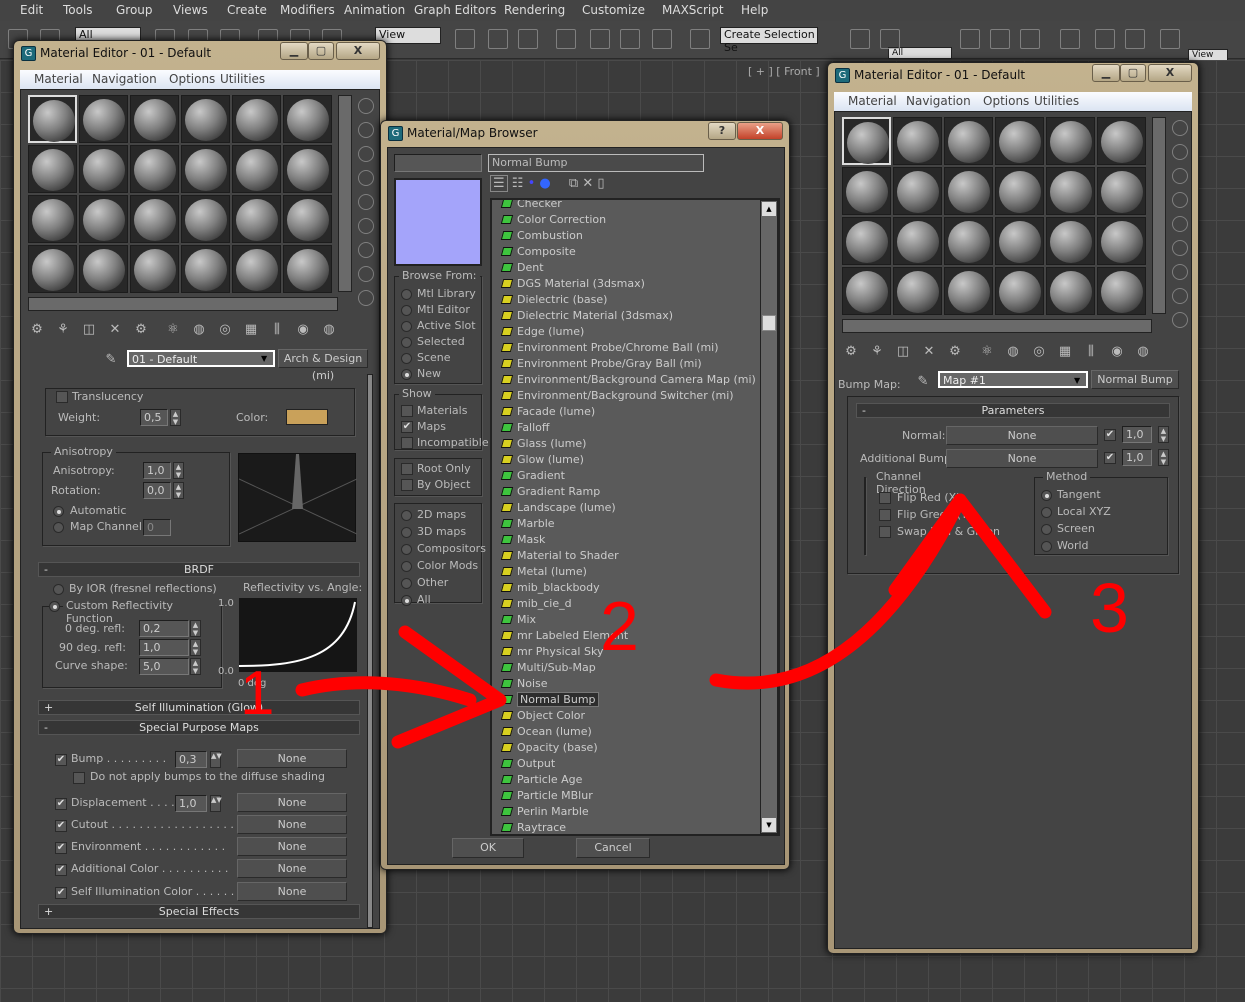 The image size is (1245, 1002). What do you see at coordinates (257, 693) in the screenshot?
I see `annotation-step-1: 1` at bounding box center [257, 693].